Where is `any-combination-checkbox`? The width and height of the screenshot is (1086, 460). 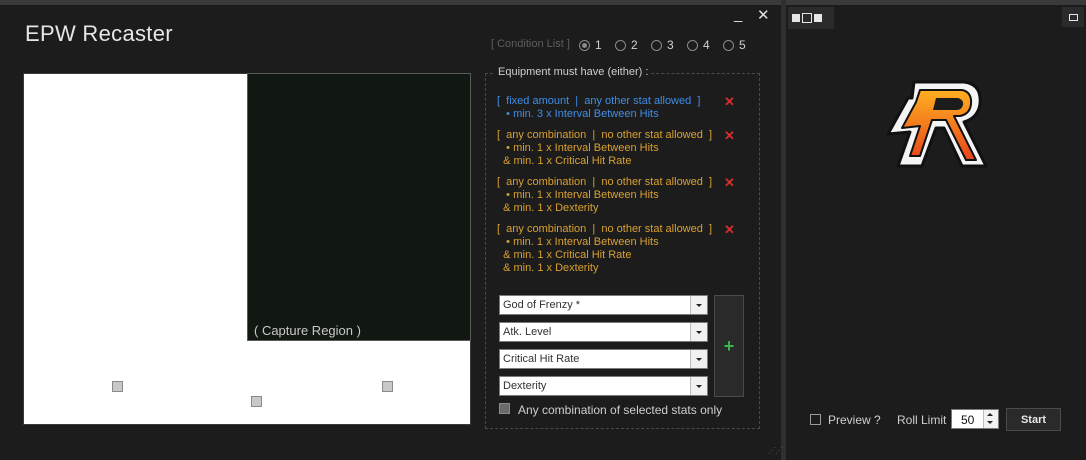
any-combination-checkbox is located at coordinates (504, 408).